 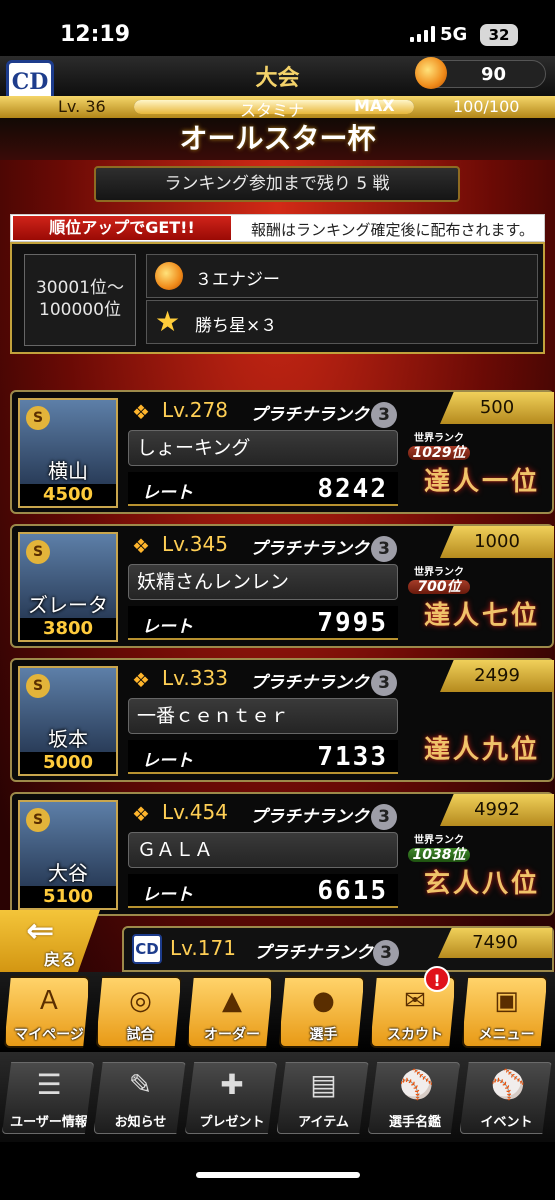 What do you see at coordinates (169, 276) in the screenshot?
I see `energy-icon` at bounding box center [169, 276].